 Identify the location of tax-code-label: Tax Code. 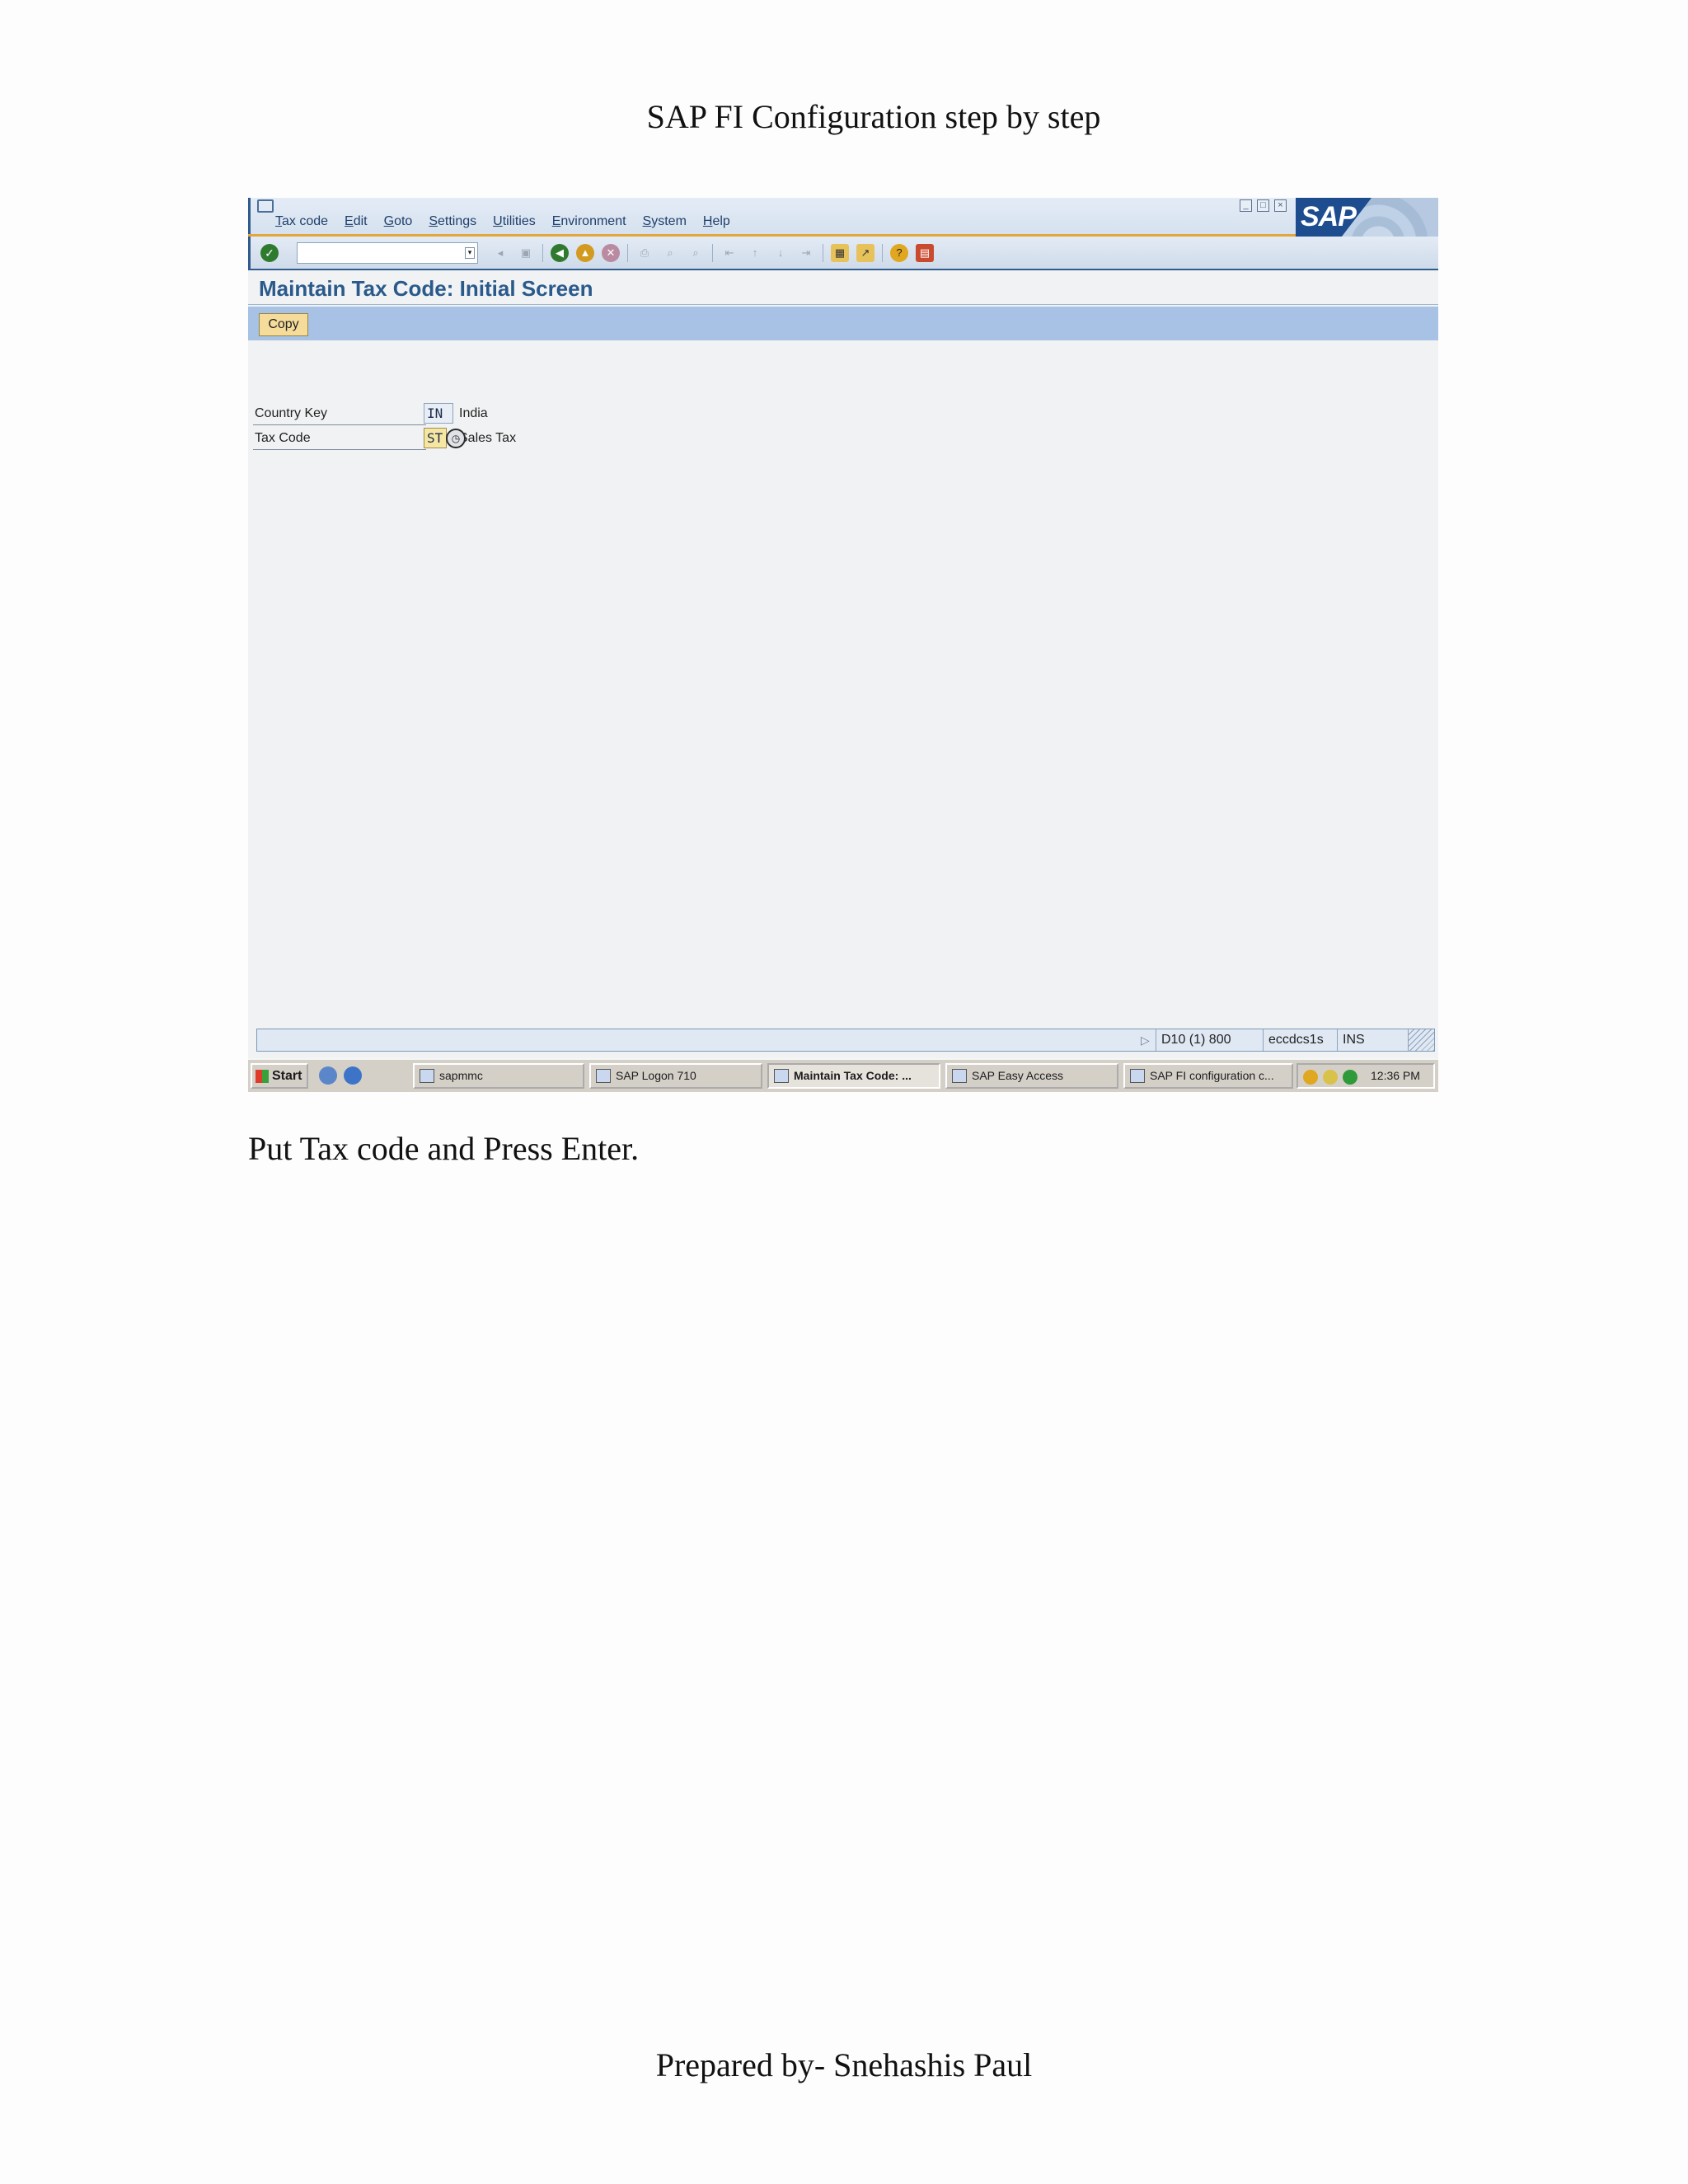
(283, 438).